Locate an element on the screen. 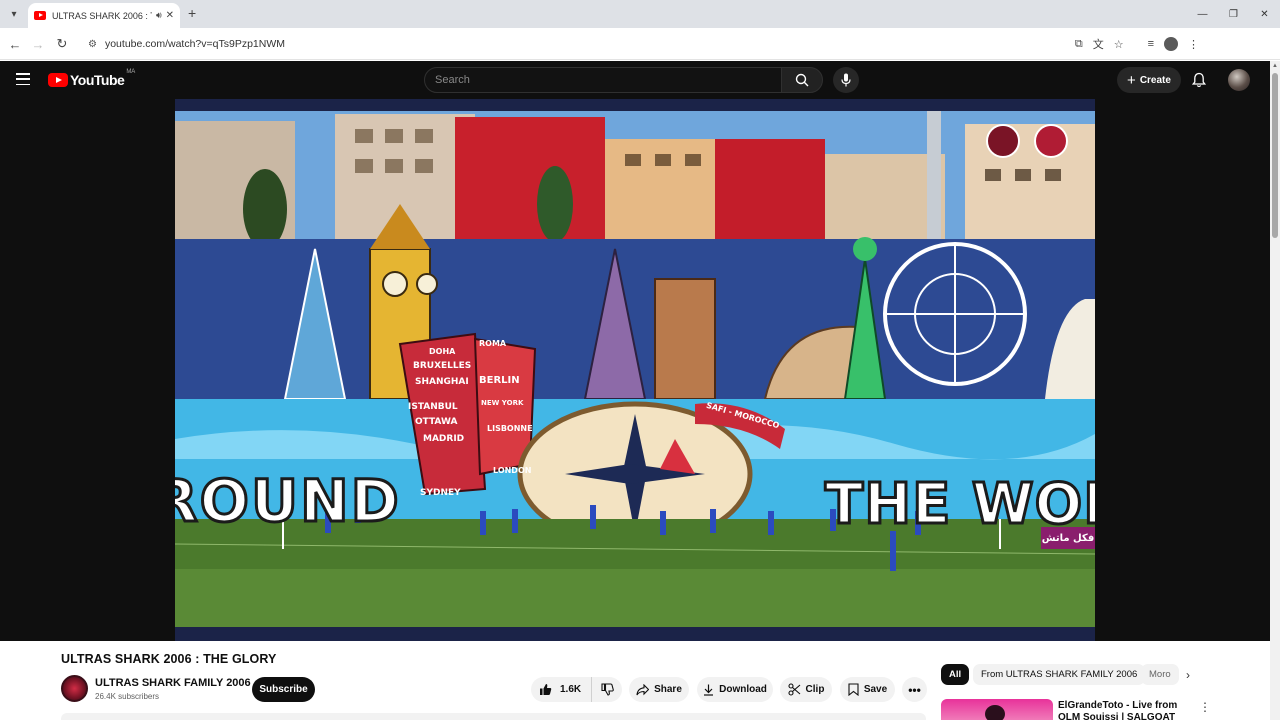 This screenshot has width=1280, height=720. city-label: ROMA is located at coordinates (493, 343).